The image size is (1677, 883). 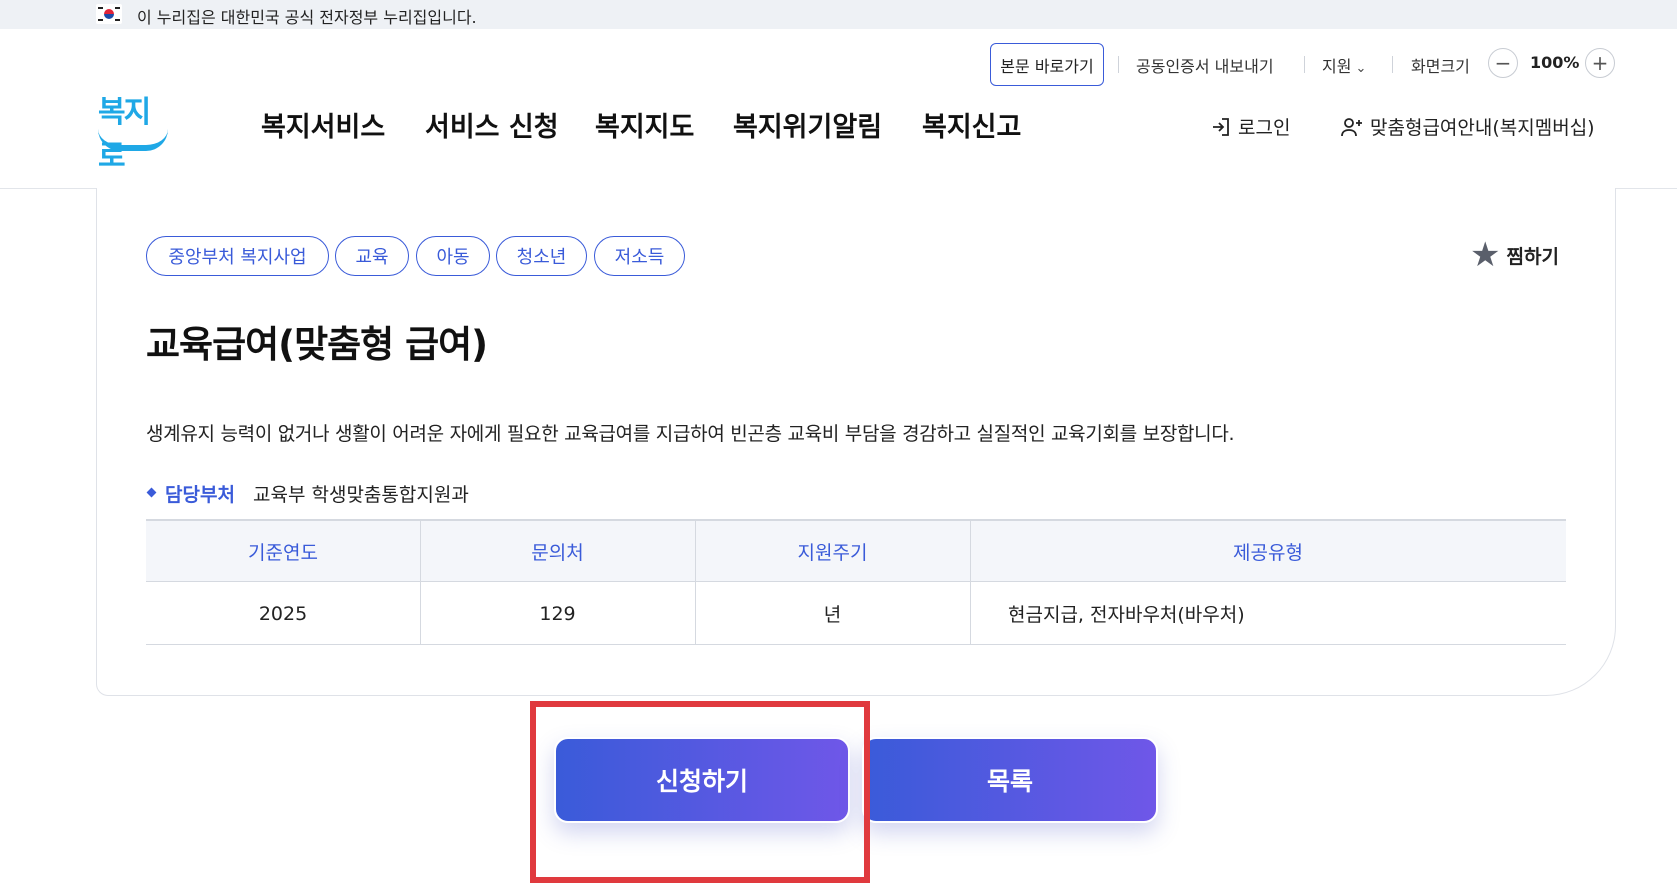 I want to click on zoom-in-button: +, so click(x=1600, y=63).